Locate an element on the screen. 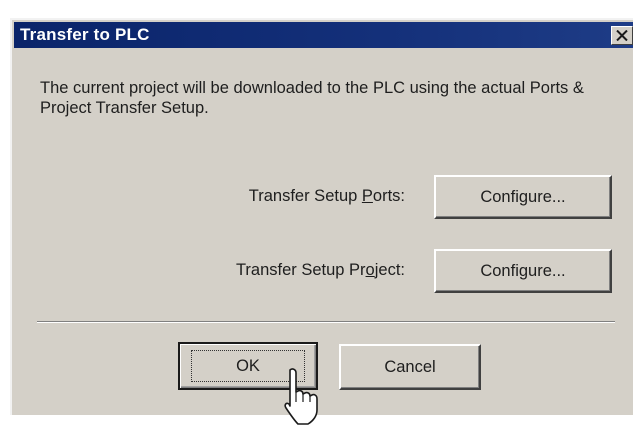 This screenshot has width=633, height=428. transfer-setup-project-label: Transfer Setup Project: is located at coordinates (320, 270).